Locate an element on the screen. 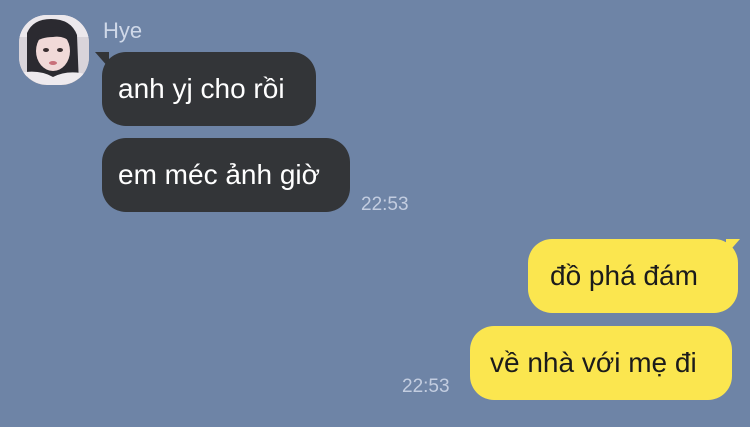 The width and height of the screenshot is (750, 427). outgoing-message-bubble: về nhà với mẹ đi is located at coordinates (601, 363).